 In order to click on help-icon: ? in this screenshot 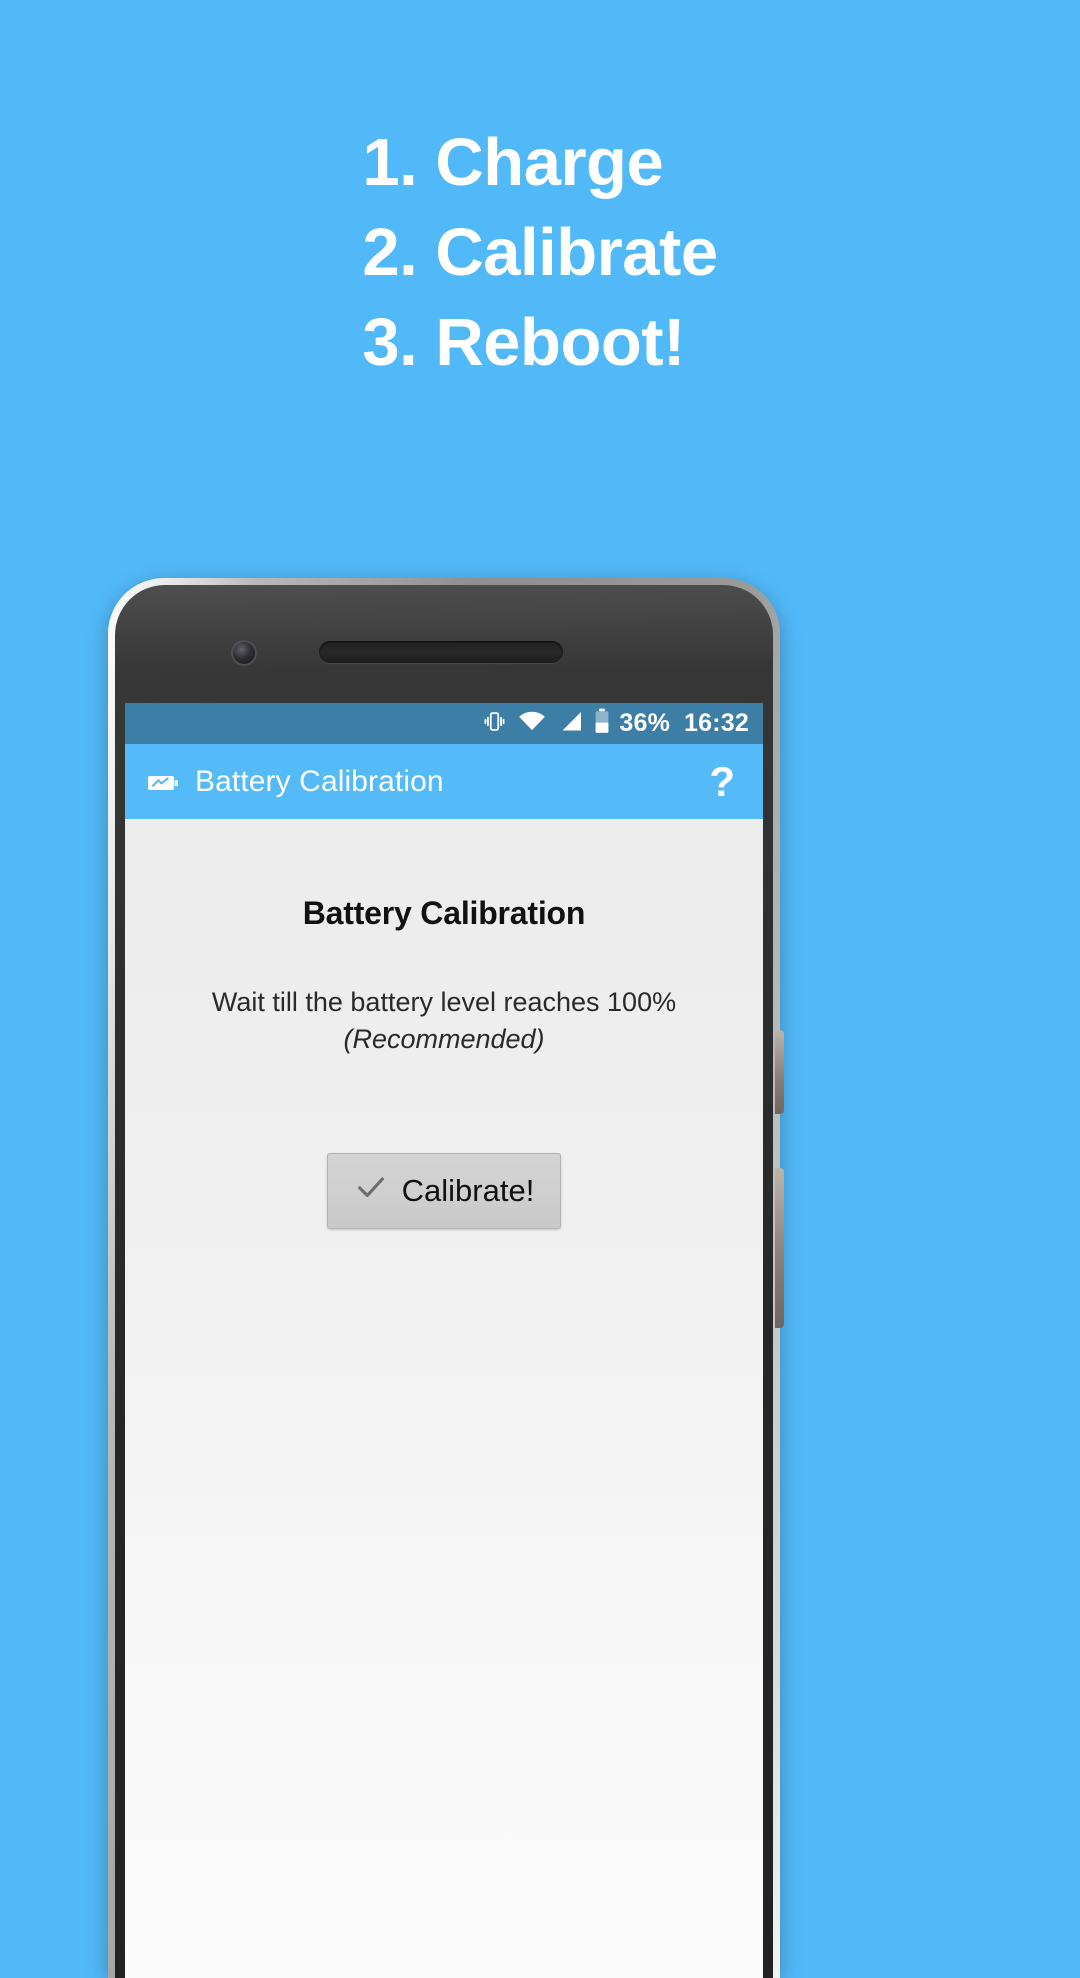, I will do `click(722, 781)`.